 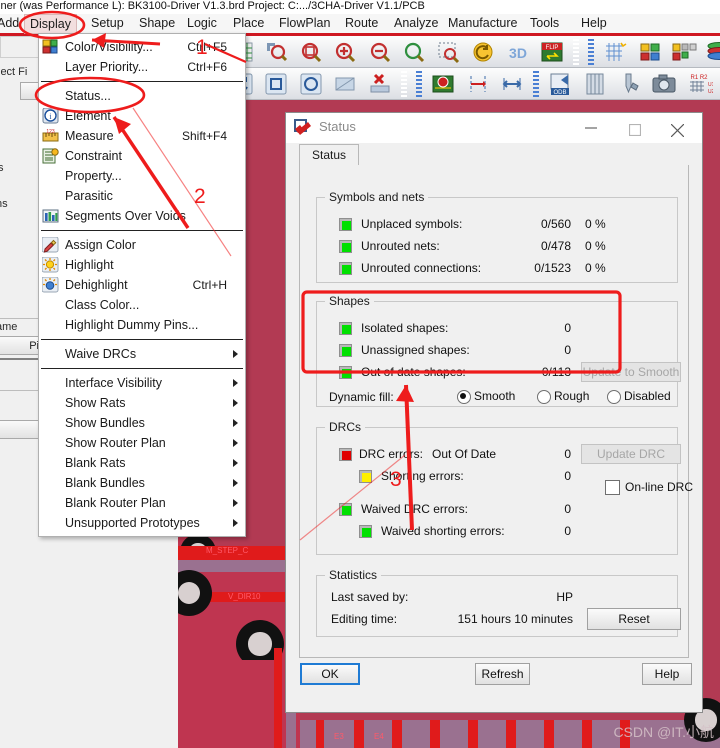 I want to click on measure-span-icon, so click(x=512, y=84).